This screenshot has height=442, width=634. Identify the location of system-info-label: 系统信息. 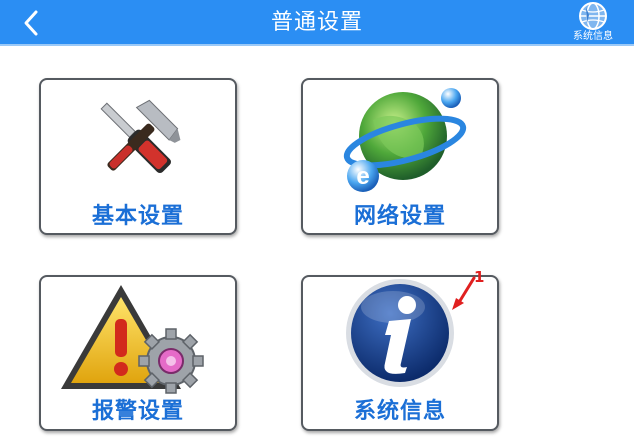
(593, 36).